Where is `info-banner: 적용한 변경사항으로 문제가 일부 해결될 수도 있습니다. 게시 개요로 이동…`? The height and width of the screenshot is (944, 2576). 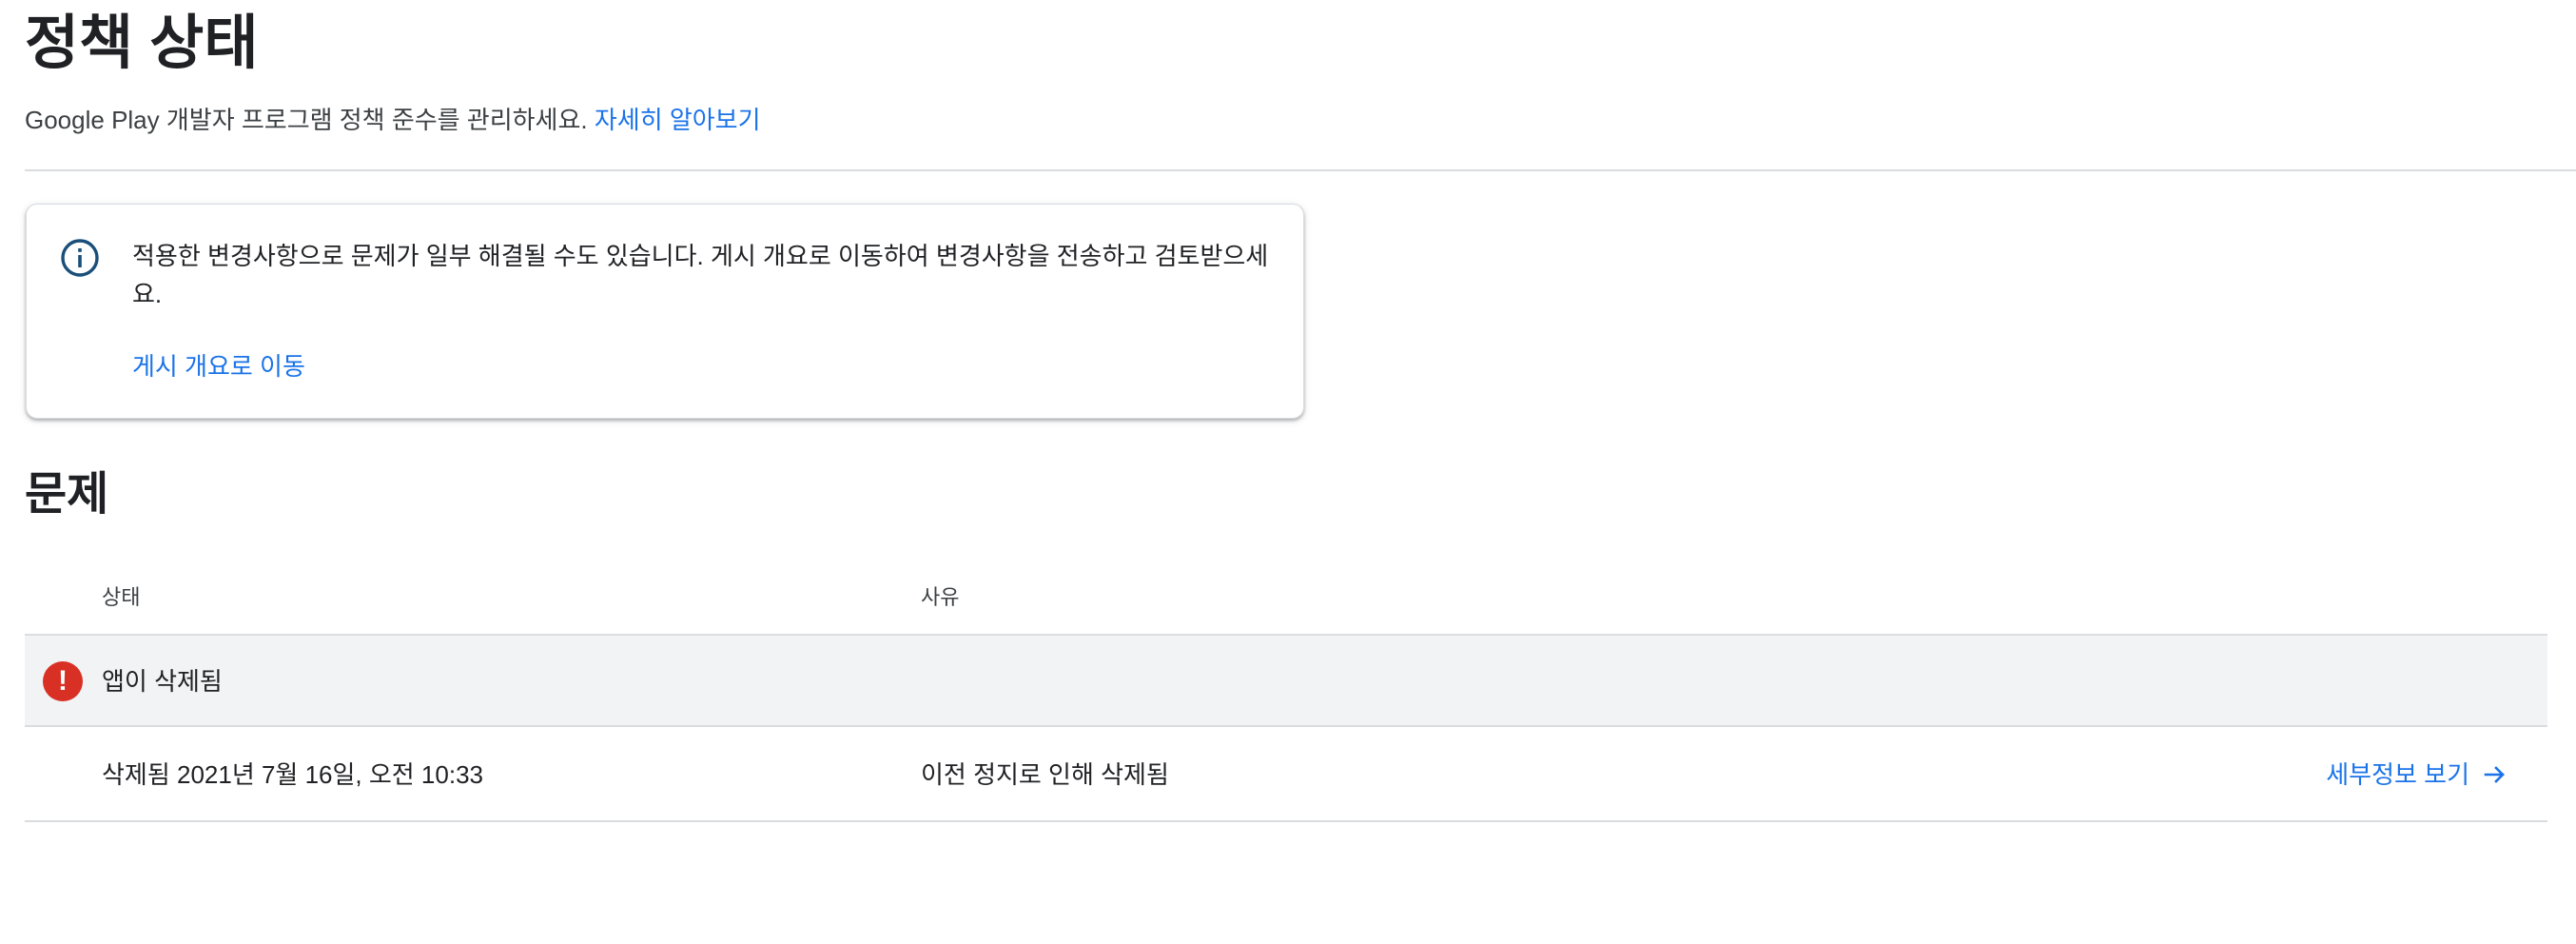 info-banner: 적용한 변경사항으로 문제가 일부 해결될 수도 있습니다. 게시 개요로 이동… is located at coordinates (665, 312).